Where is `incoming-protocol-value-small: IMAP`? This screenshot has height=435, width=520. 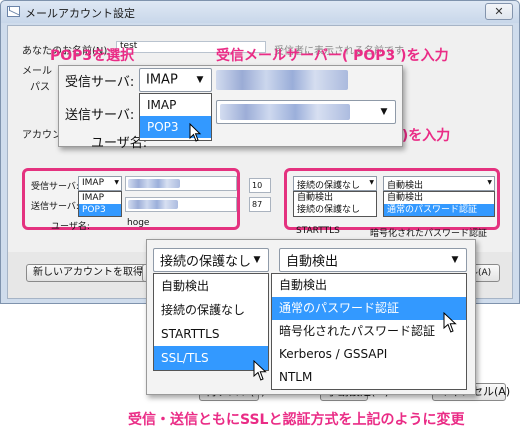 incoming-protocol-value-small: IMAP is located at coordinates (93, 183).